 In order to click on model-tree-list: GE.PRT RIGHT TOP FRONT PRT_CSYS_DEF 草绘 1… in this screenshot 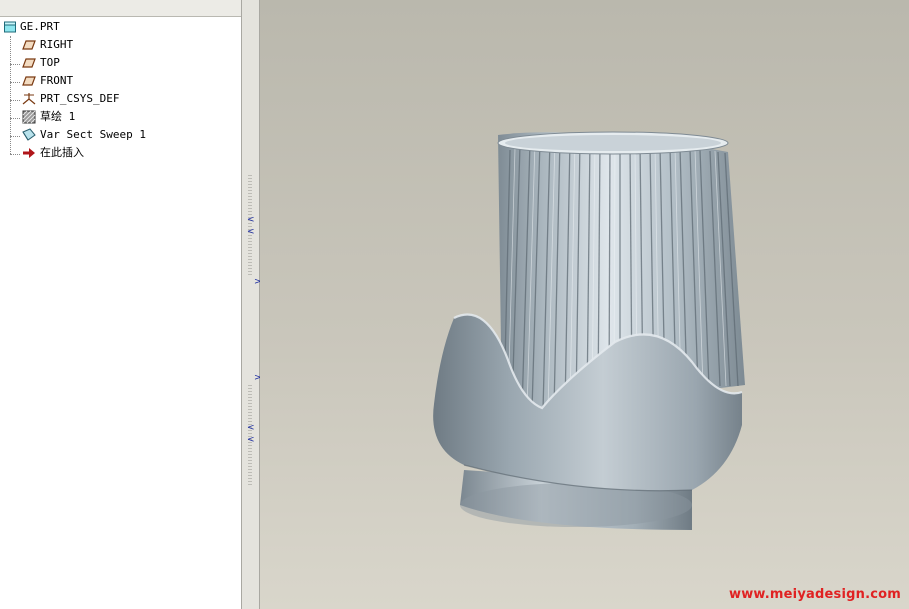, I will do `click(120, 90)`.